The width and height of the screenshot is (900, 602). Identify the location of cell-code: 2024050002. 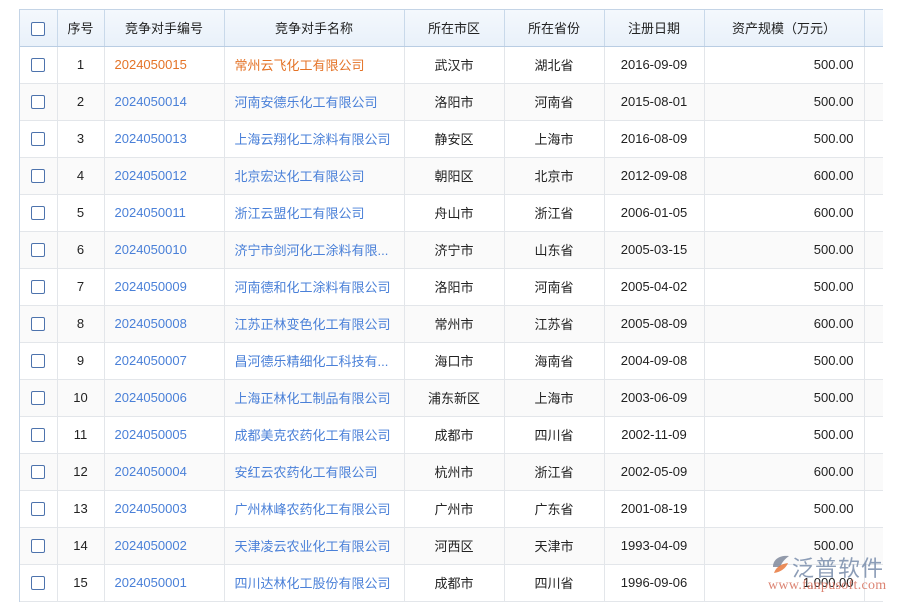
(164, 546).